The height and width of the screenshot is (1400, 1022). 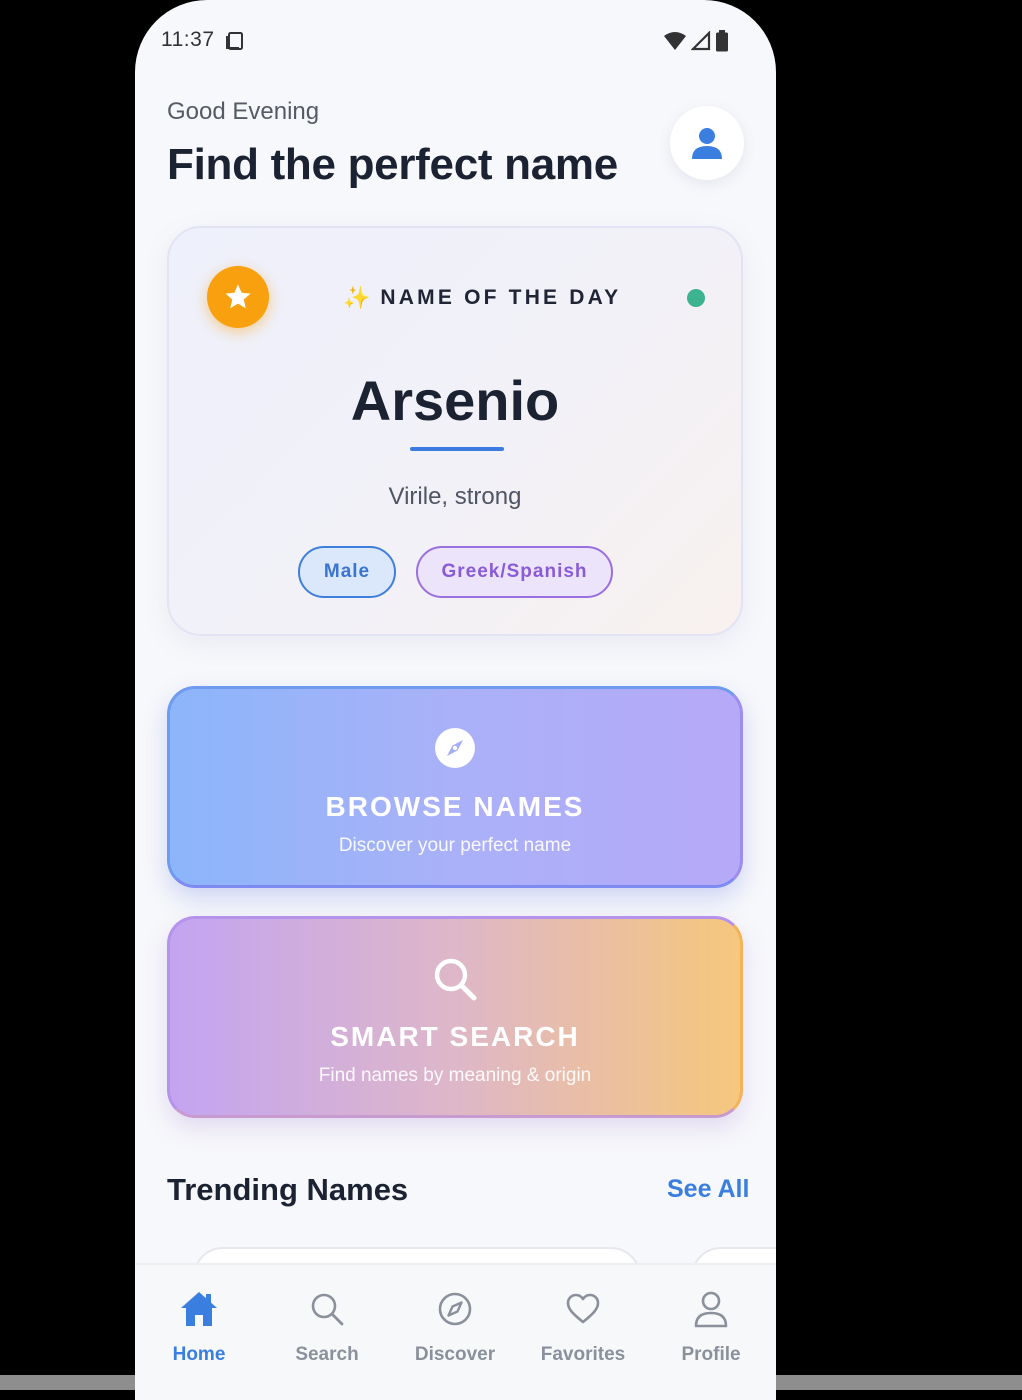 I want to click on nav-profile: Profile, so click(x=711, y=1326).